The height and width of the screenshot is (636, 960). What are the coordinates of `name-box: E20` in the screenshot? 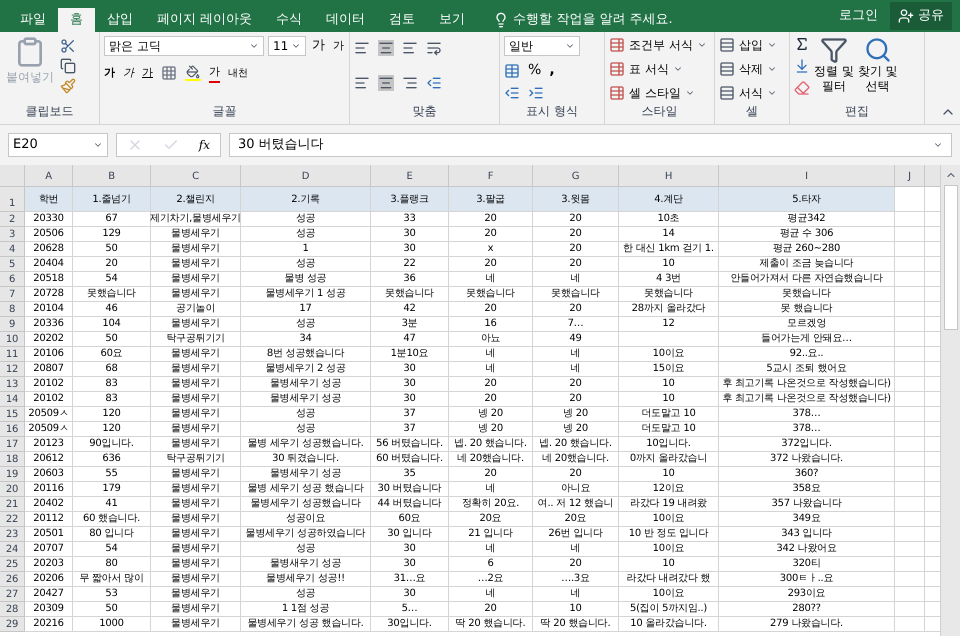 It's located at (58, 145).